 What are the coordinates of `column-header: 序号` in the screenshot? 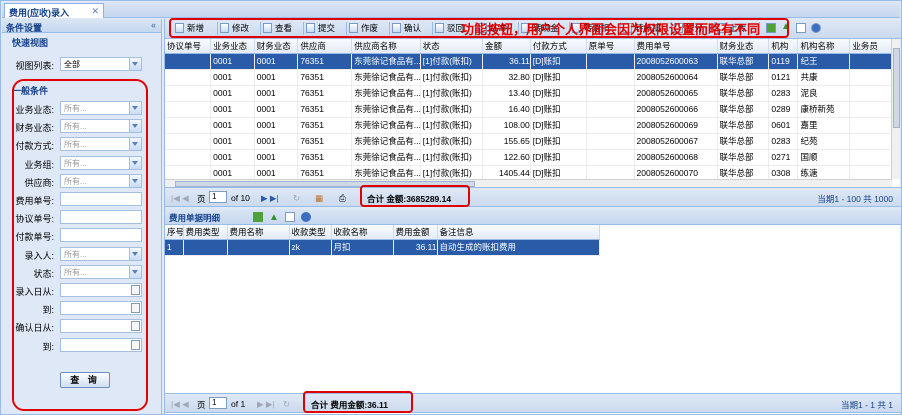 It's located at (174, 232).